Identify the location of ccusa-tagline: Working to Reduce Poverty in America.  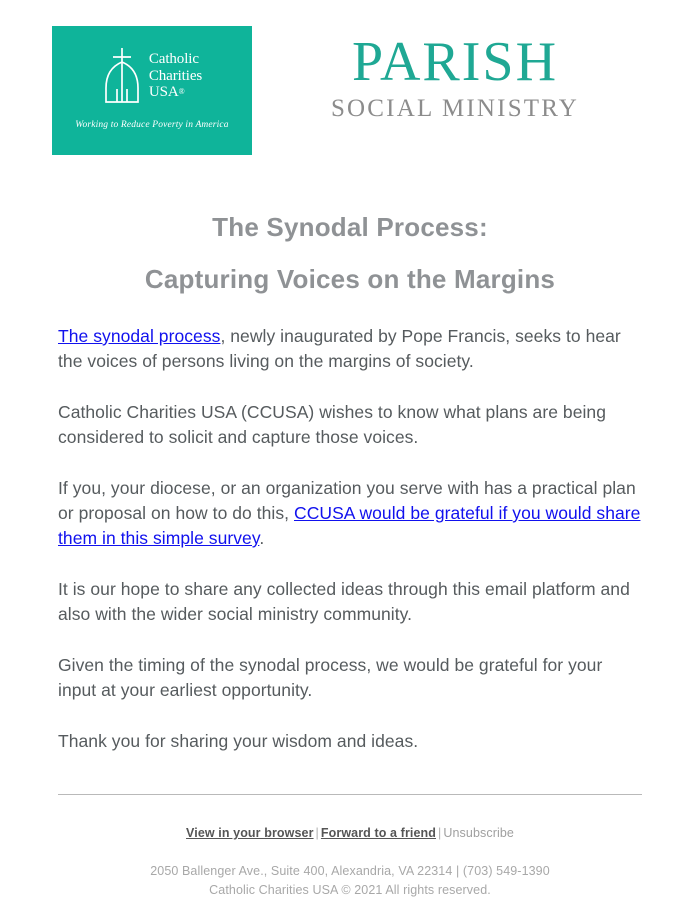
(152, 125).